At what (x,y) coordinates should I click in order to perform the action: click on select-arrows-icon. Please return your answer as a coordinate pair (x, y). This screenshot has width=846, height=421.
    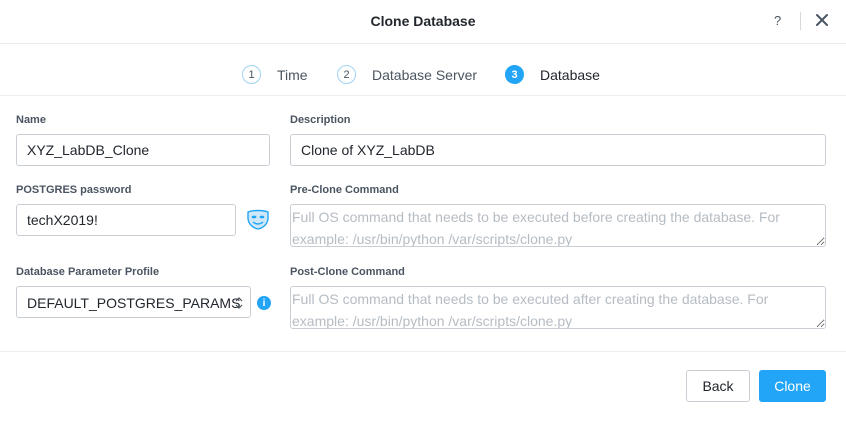
    Looking at the image, I should click on (239, 303).